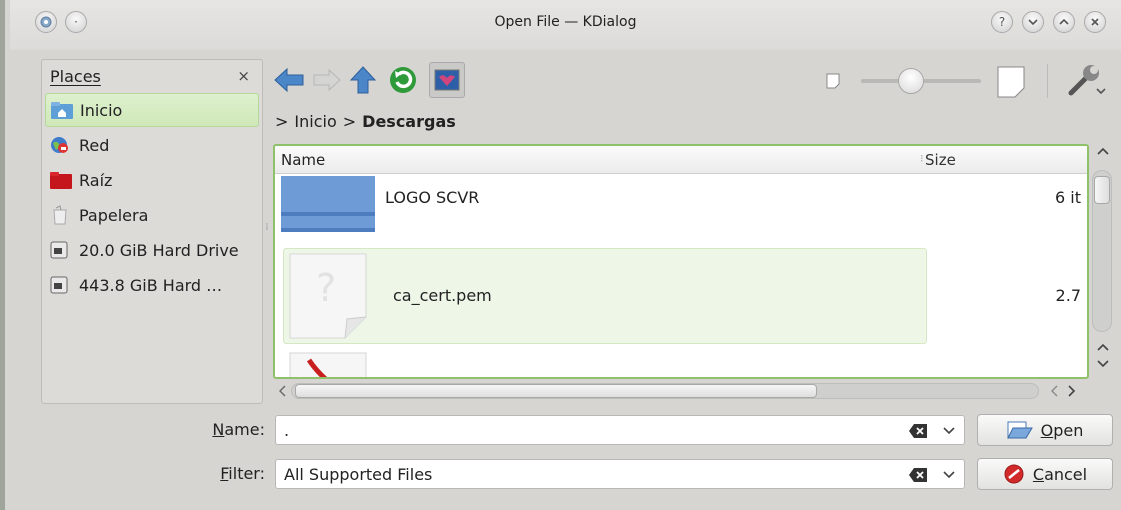 This screenshot has width=1121, height=510. Describe the element at coordinates (328, 208) in the screenshot. I see `folder-icon` at that location.